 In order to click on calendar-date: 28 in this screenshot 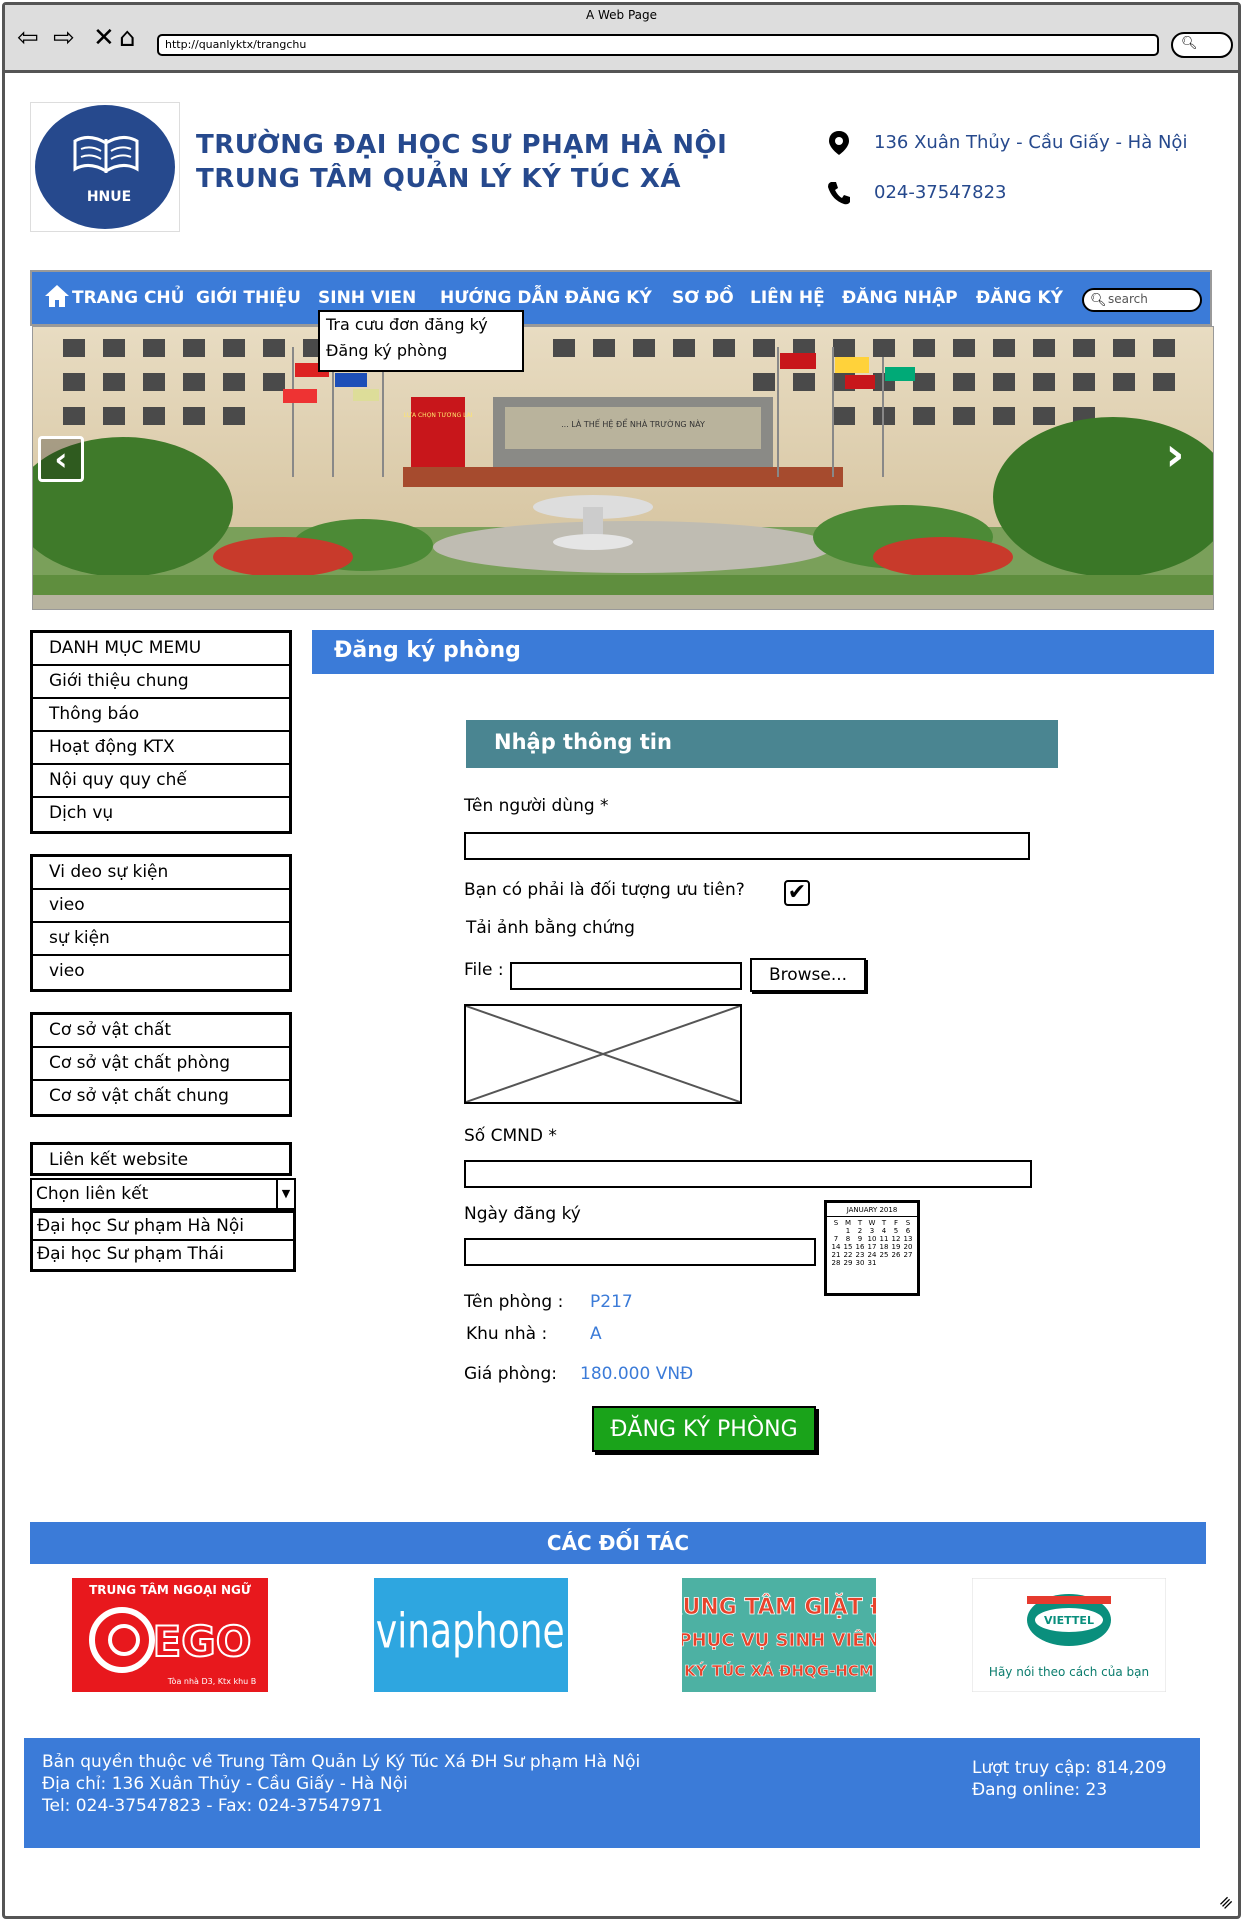, I will do `click(836, 1263)`.